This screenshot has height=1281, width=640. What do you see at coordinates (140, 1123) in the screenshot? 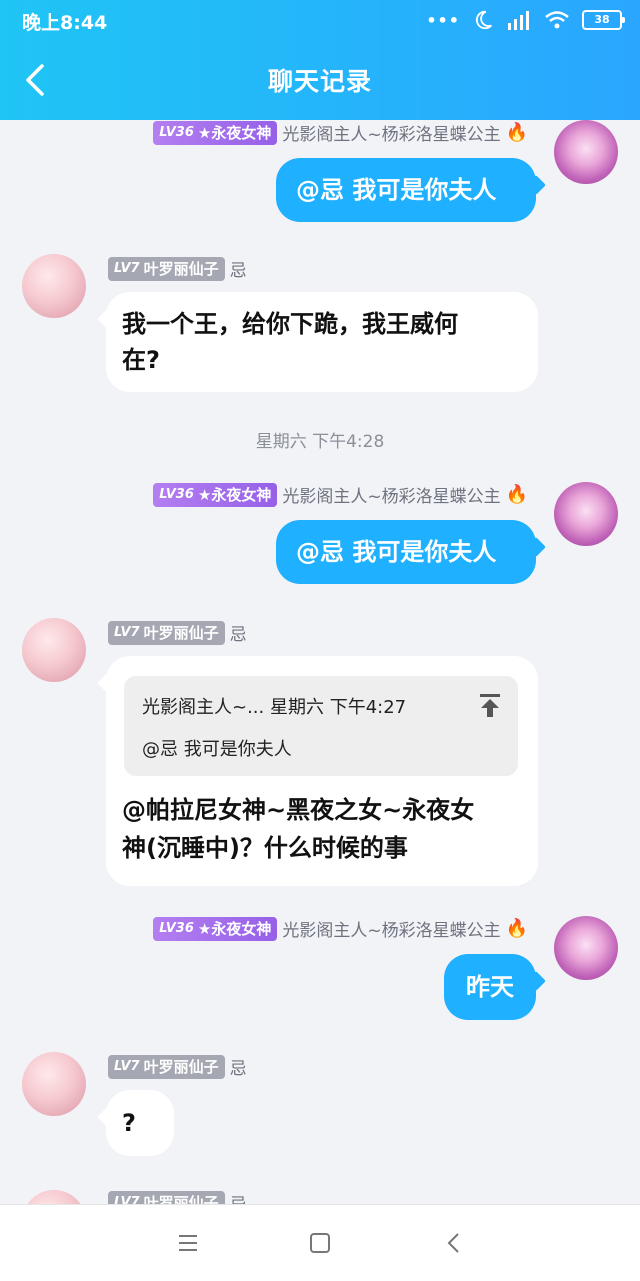
I see `message-bubble: ?` at bounding box center [140, 1123].